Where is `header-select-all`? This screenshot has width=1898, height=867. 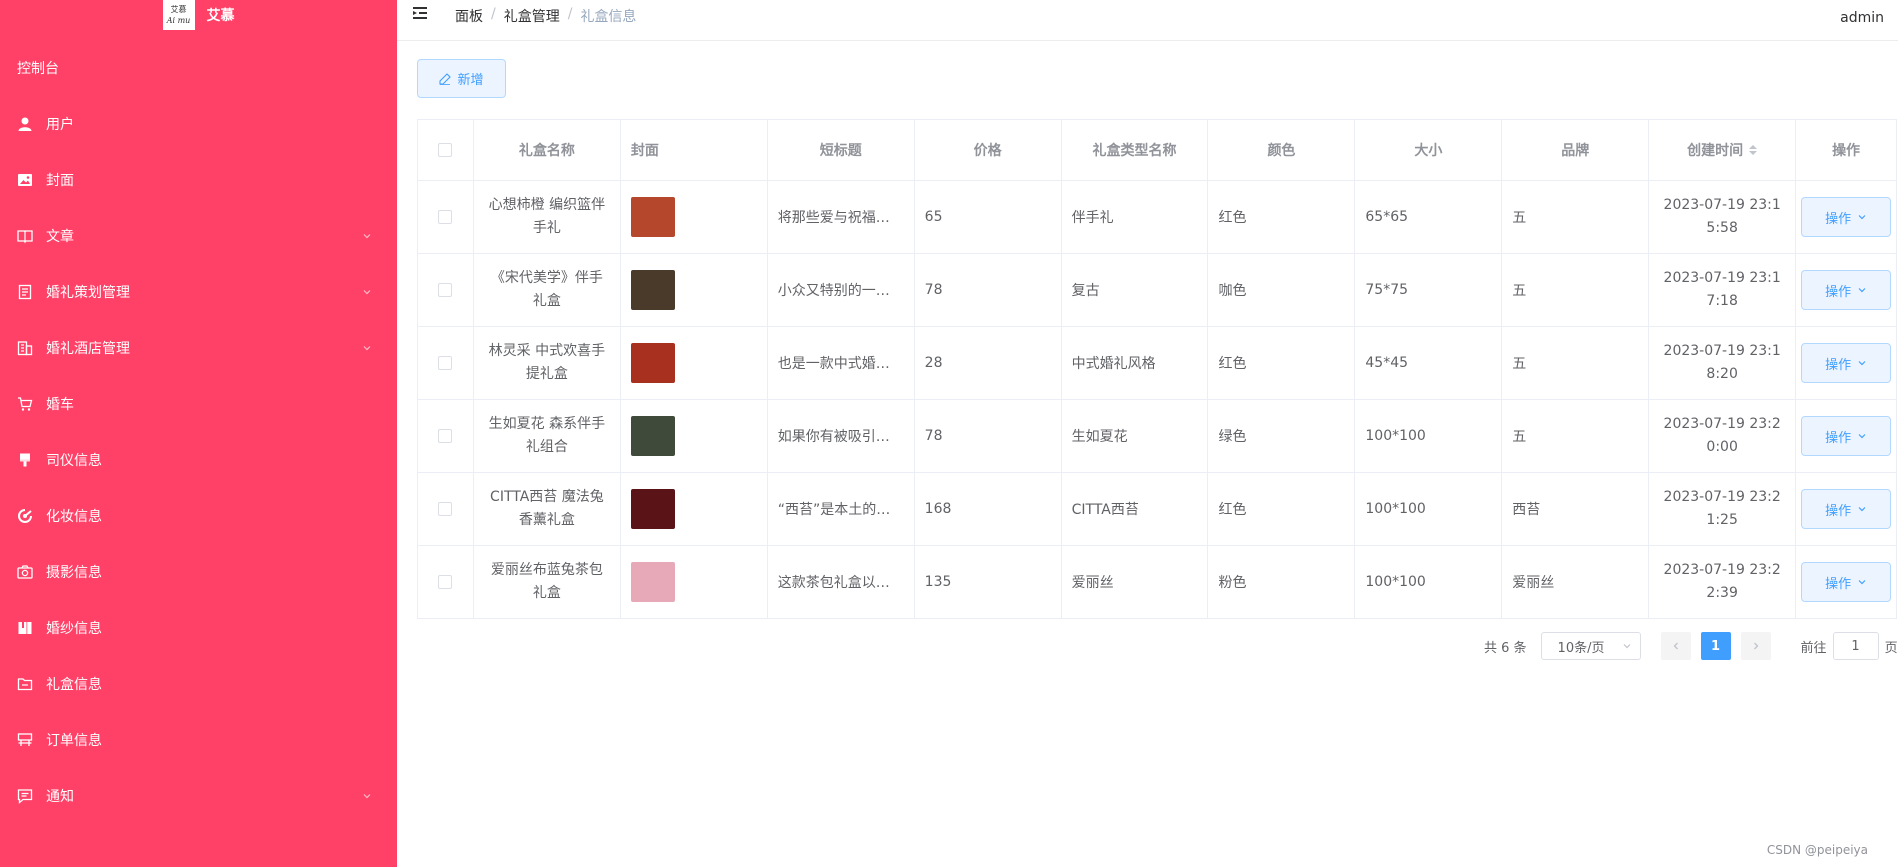
header-select-all is located at coordinates (446, 150).